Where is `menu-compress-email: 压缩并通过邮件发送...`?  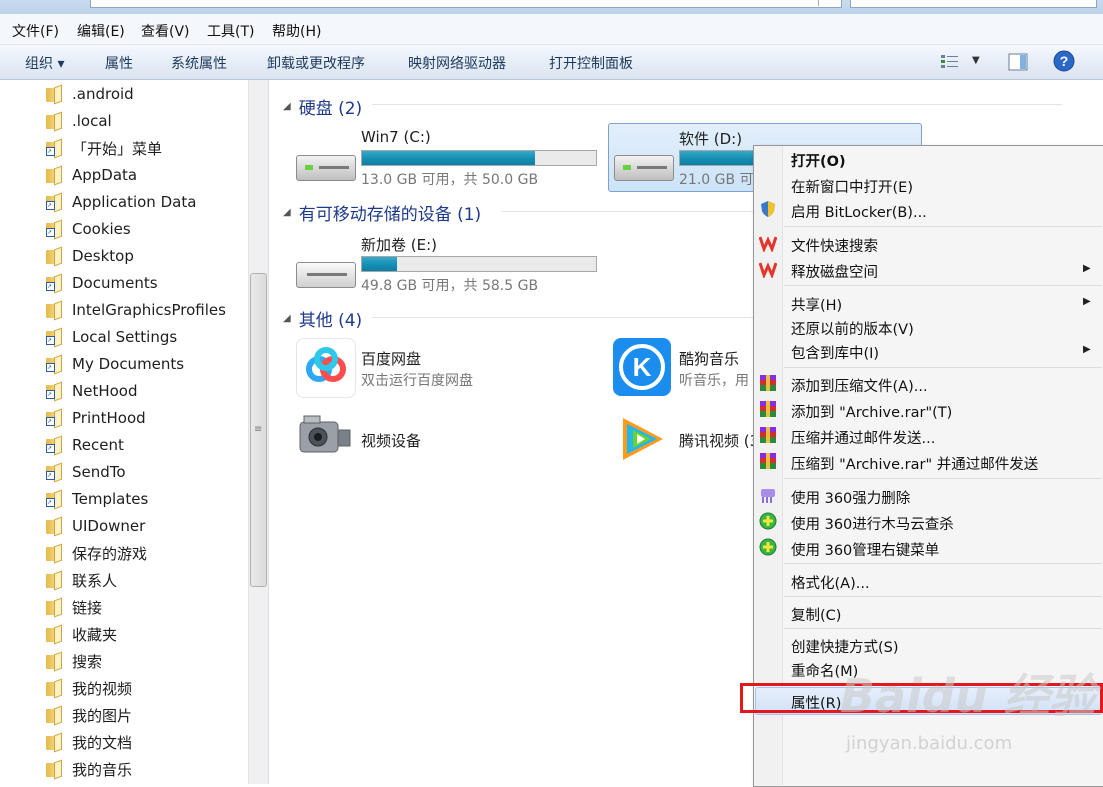
menu-compress-email: 压缩并通过邮件发送... is located at coordinates (863, 437).